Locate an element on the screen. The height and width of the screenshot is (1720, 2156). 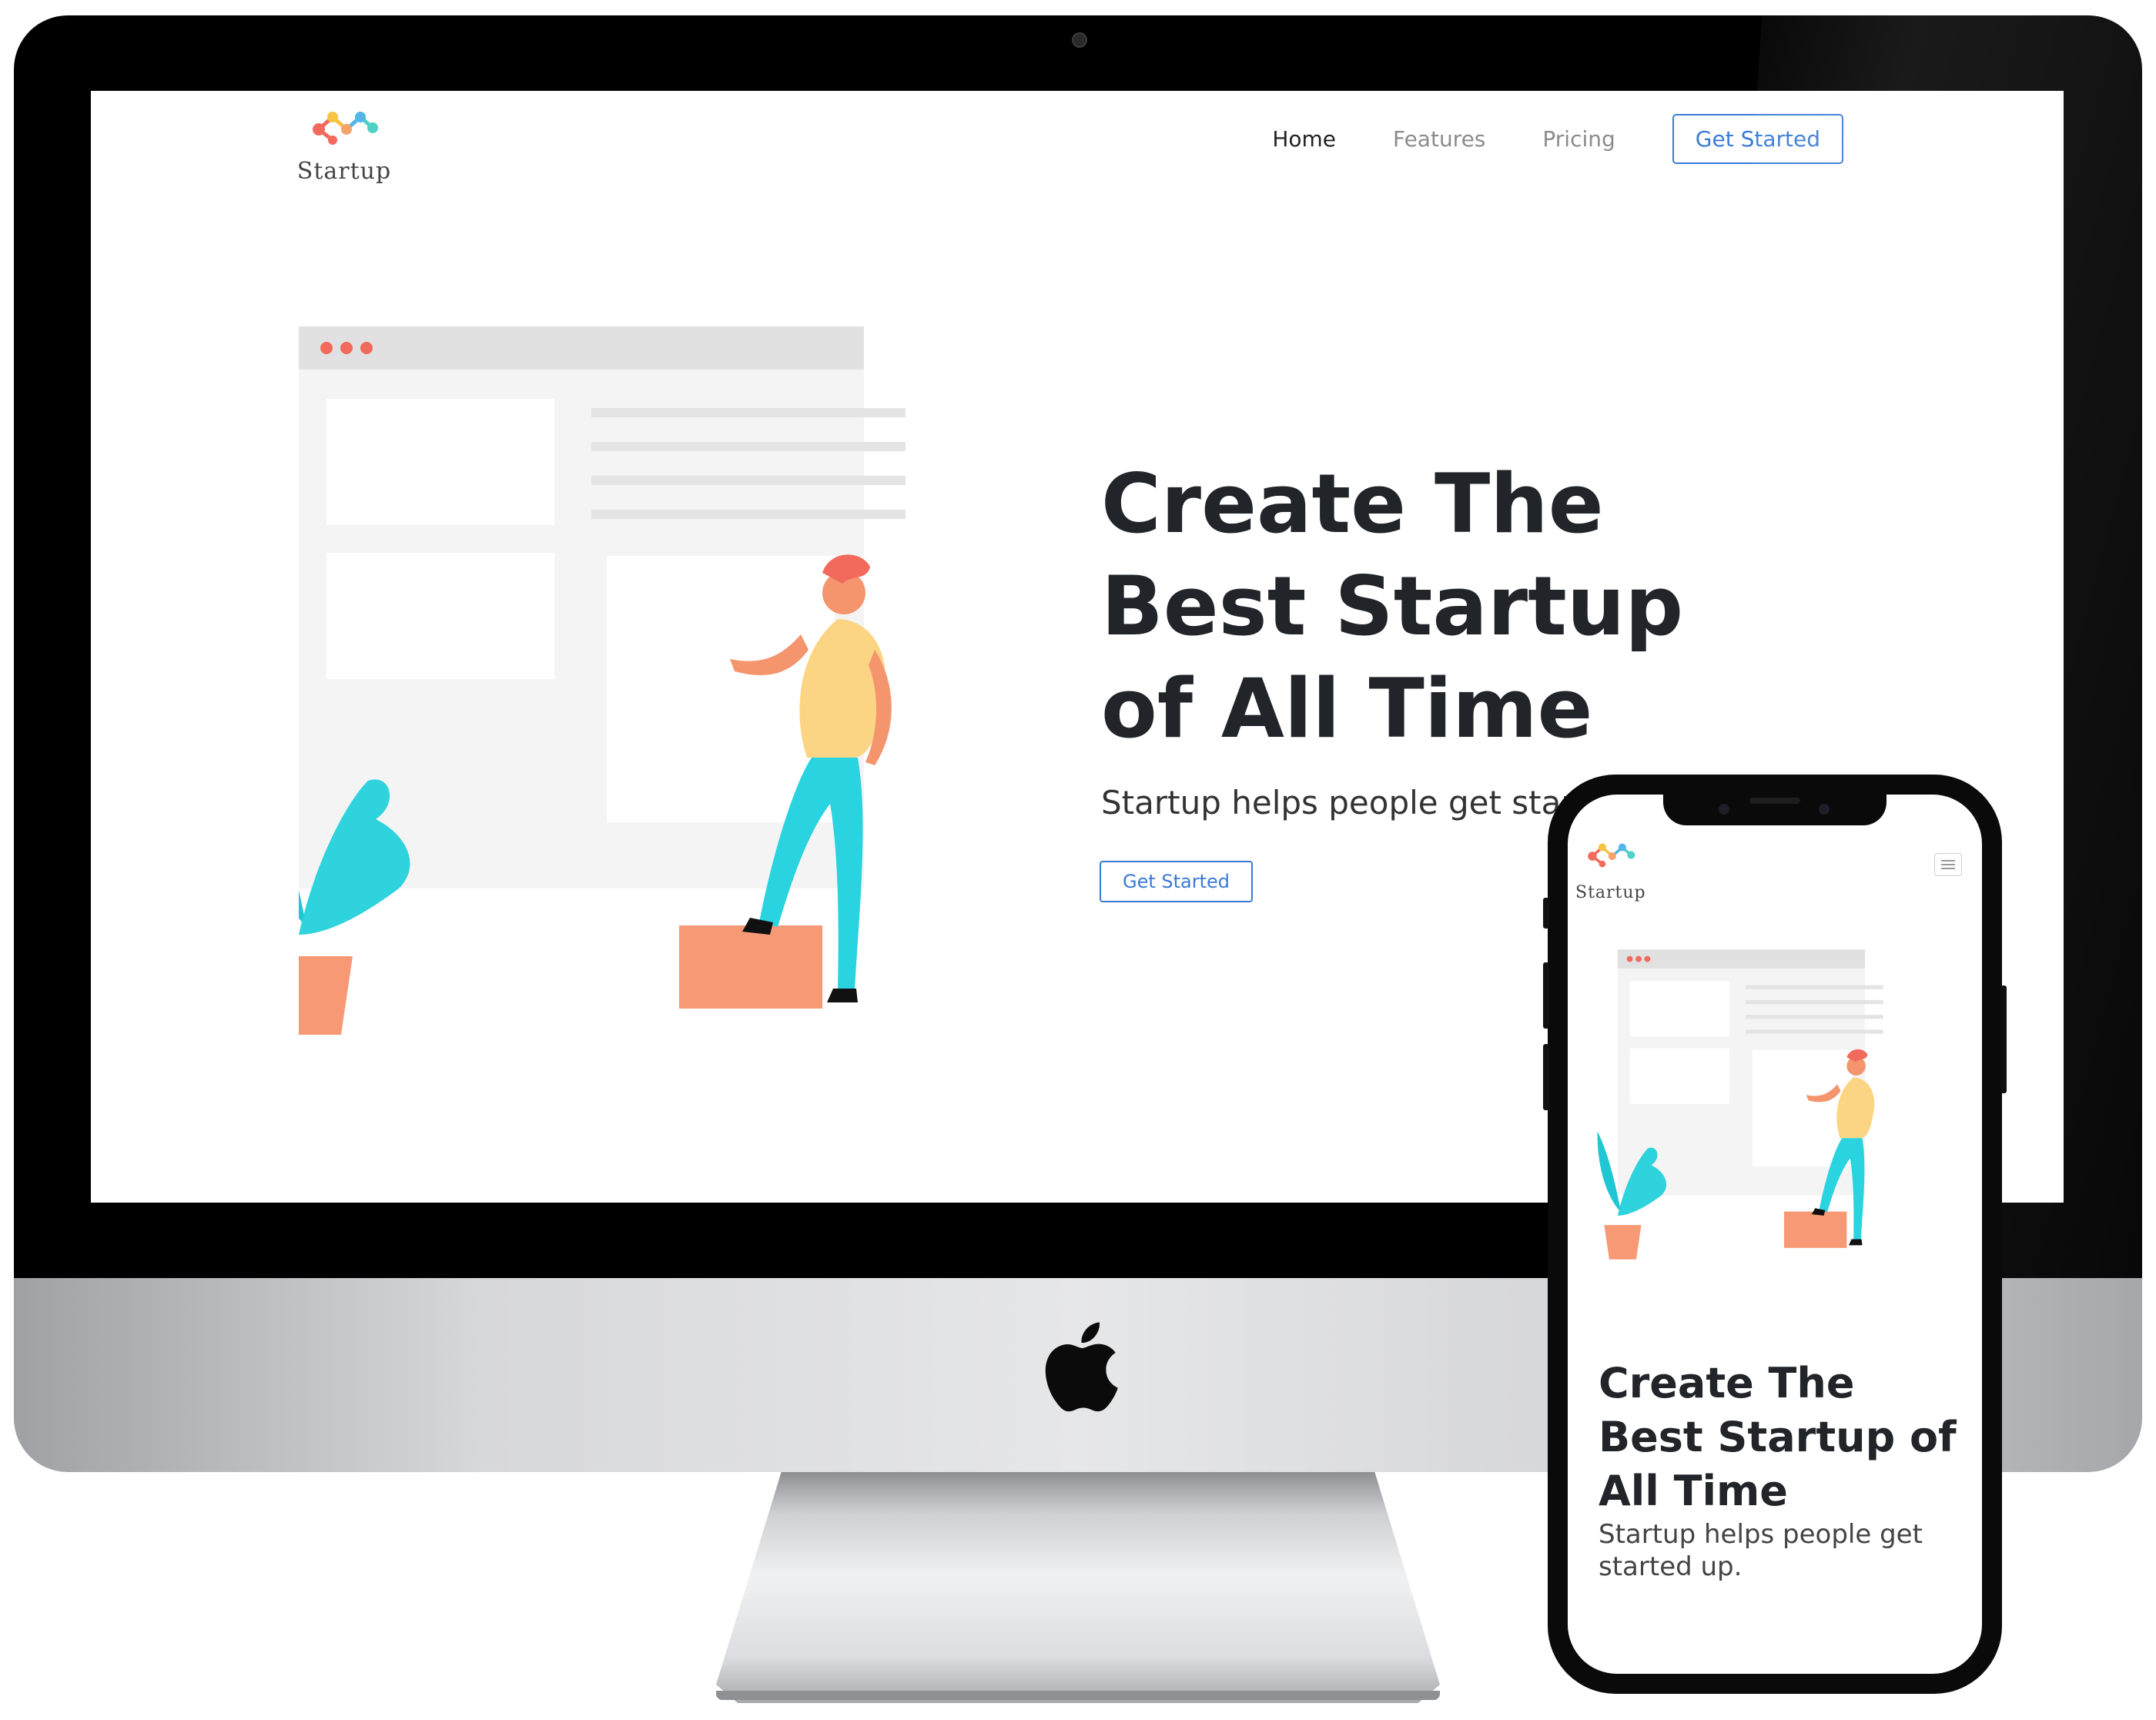
mobile-hero-subtitle: Startup helps people get started up. is located at coordinates (1761, 1550).